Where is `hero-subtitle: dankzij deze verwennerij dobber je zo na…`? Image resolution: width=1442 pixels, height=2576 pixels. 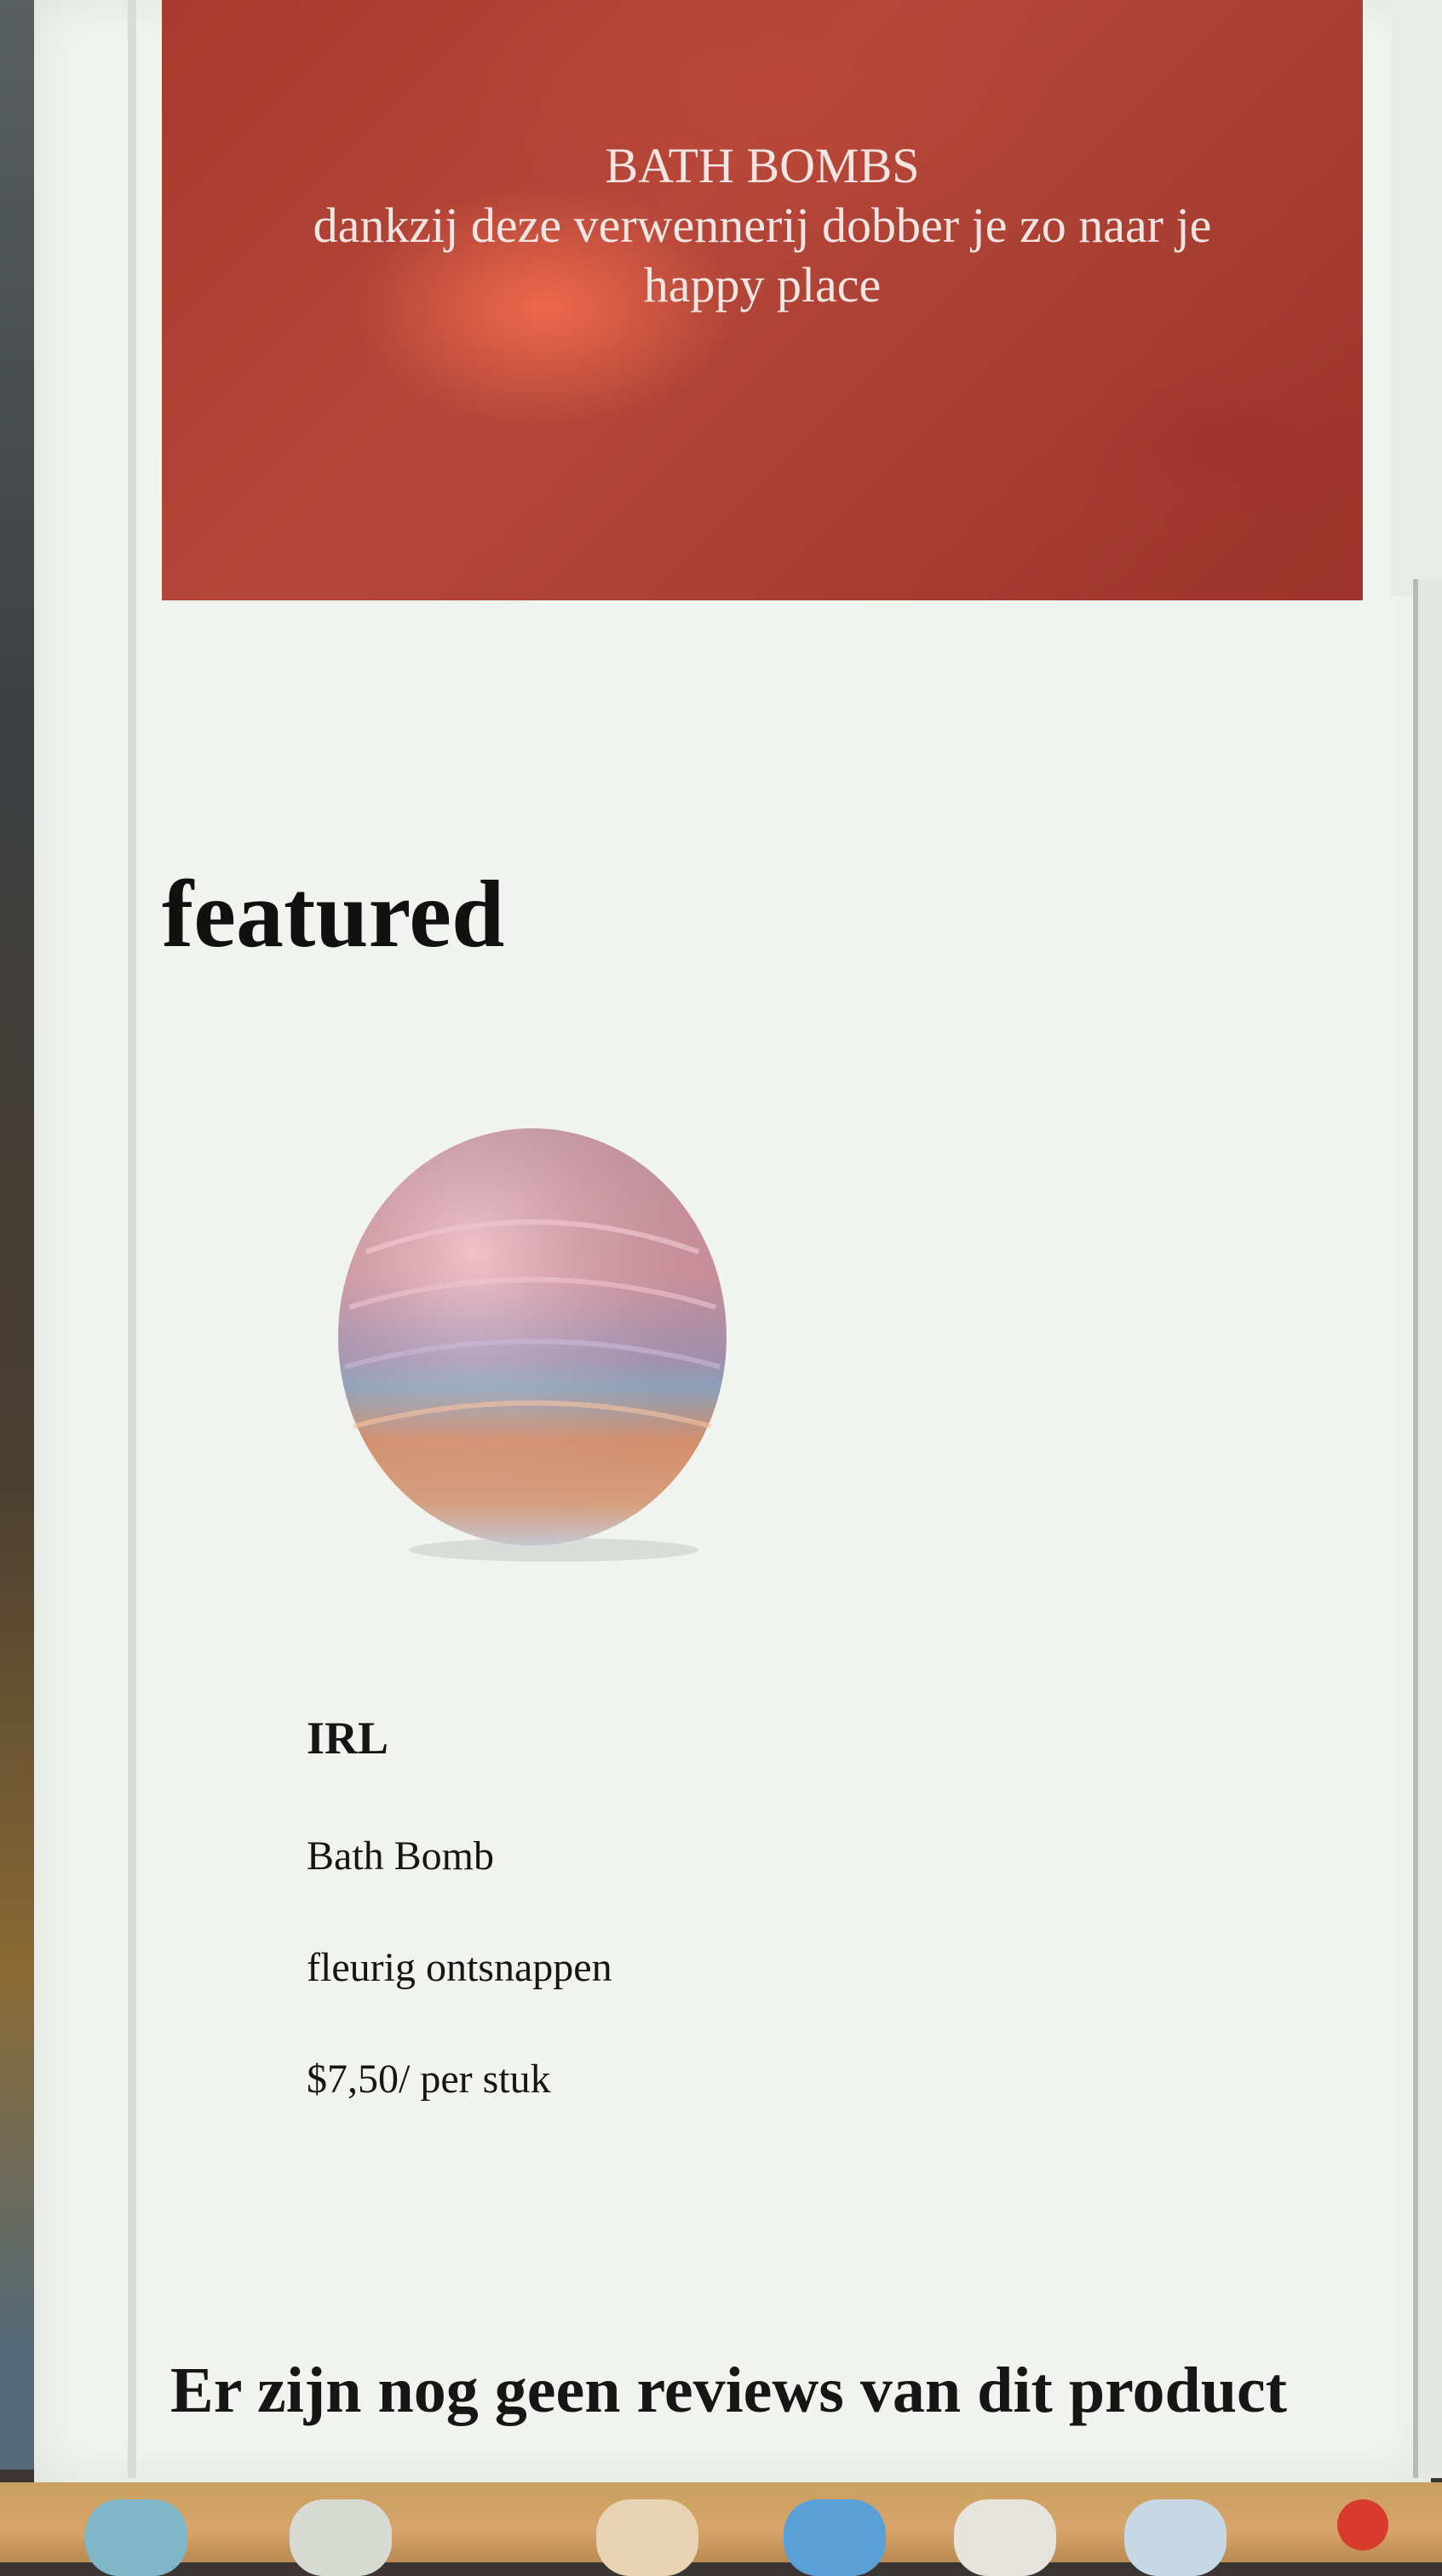
hero-subtitle: dankzij deze verwennerij dobber je zo na… is located at coordinates (762, 255).